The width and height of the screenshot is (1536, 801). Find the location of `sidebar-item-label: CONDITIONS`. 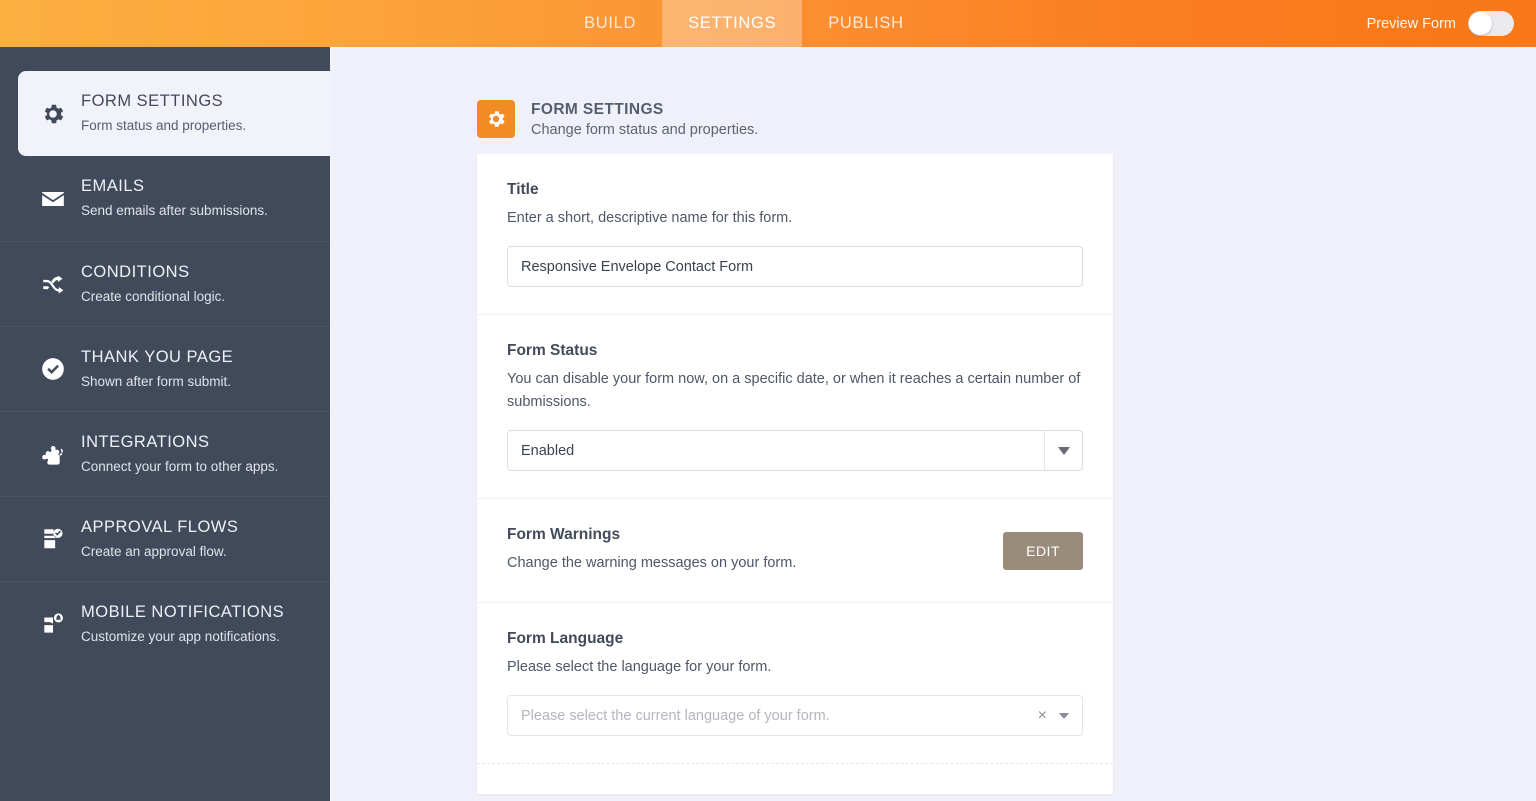

sidebar-item-label: CONDITIONS is located at coordinates (135, 272).